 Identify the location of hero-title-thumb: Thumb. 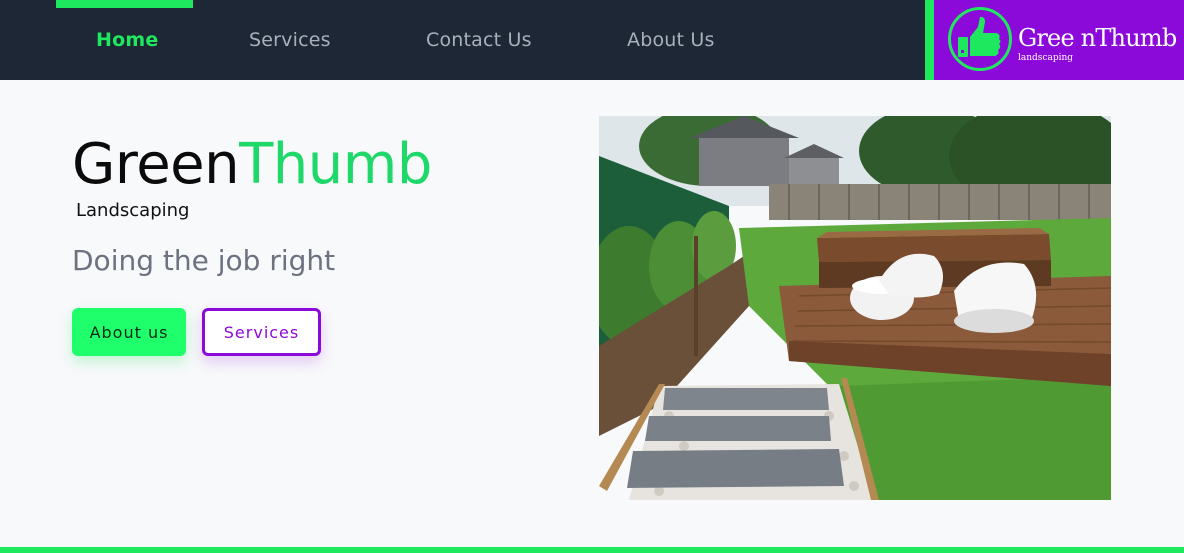
(335, 164).